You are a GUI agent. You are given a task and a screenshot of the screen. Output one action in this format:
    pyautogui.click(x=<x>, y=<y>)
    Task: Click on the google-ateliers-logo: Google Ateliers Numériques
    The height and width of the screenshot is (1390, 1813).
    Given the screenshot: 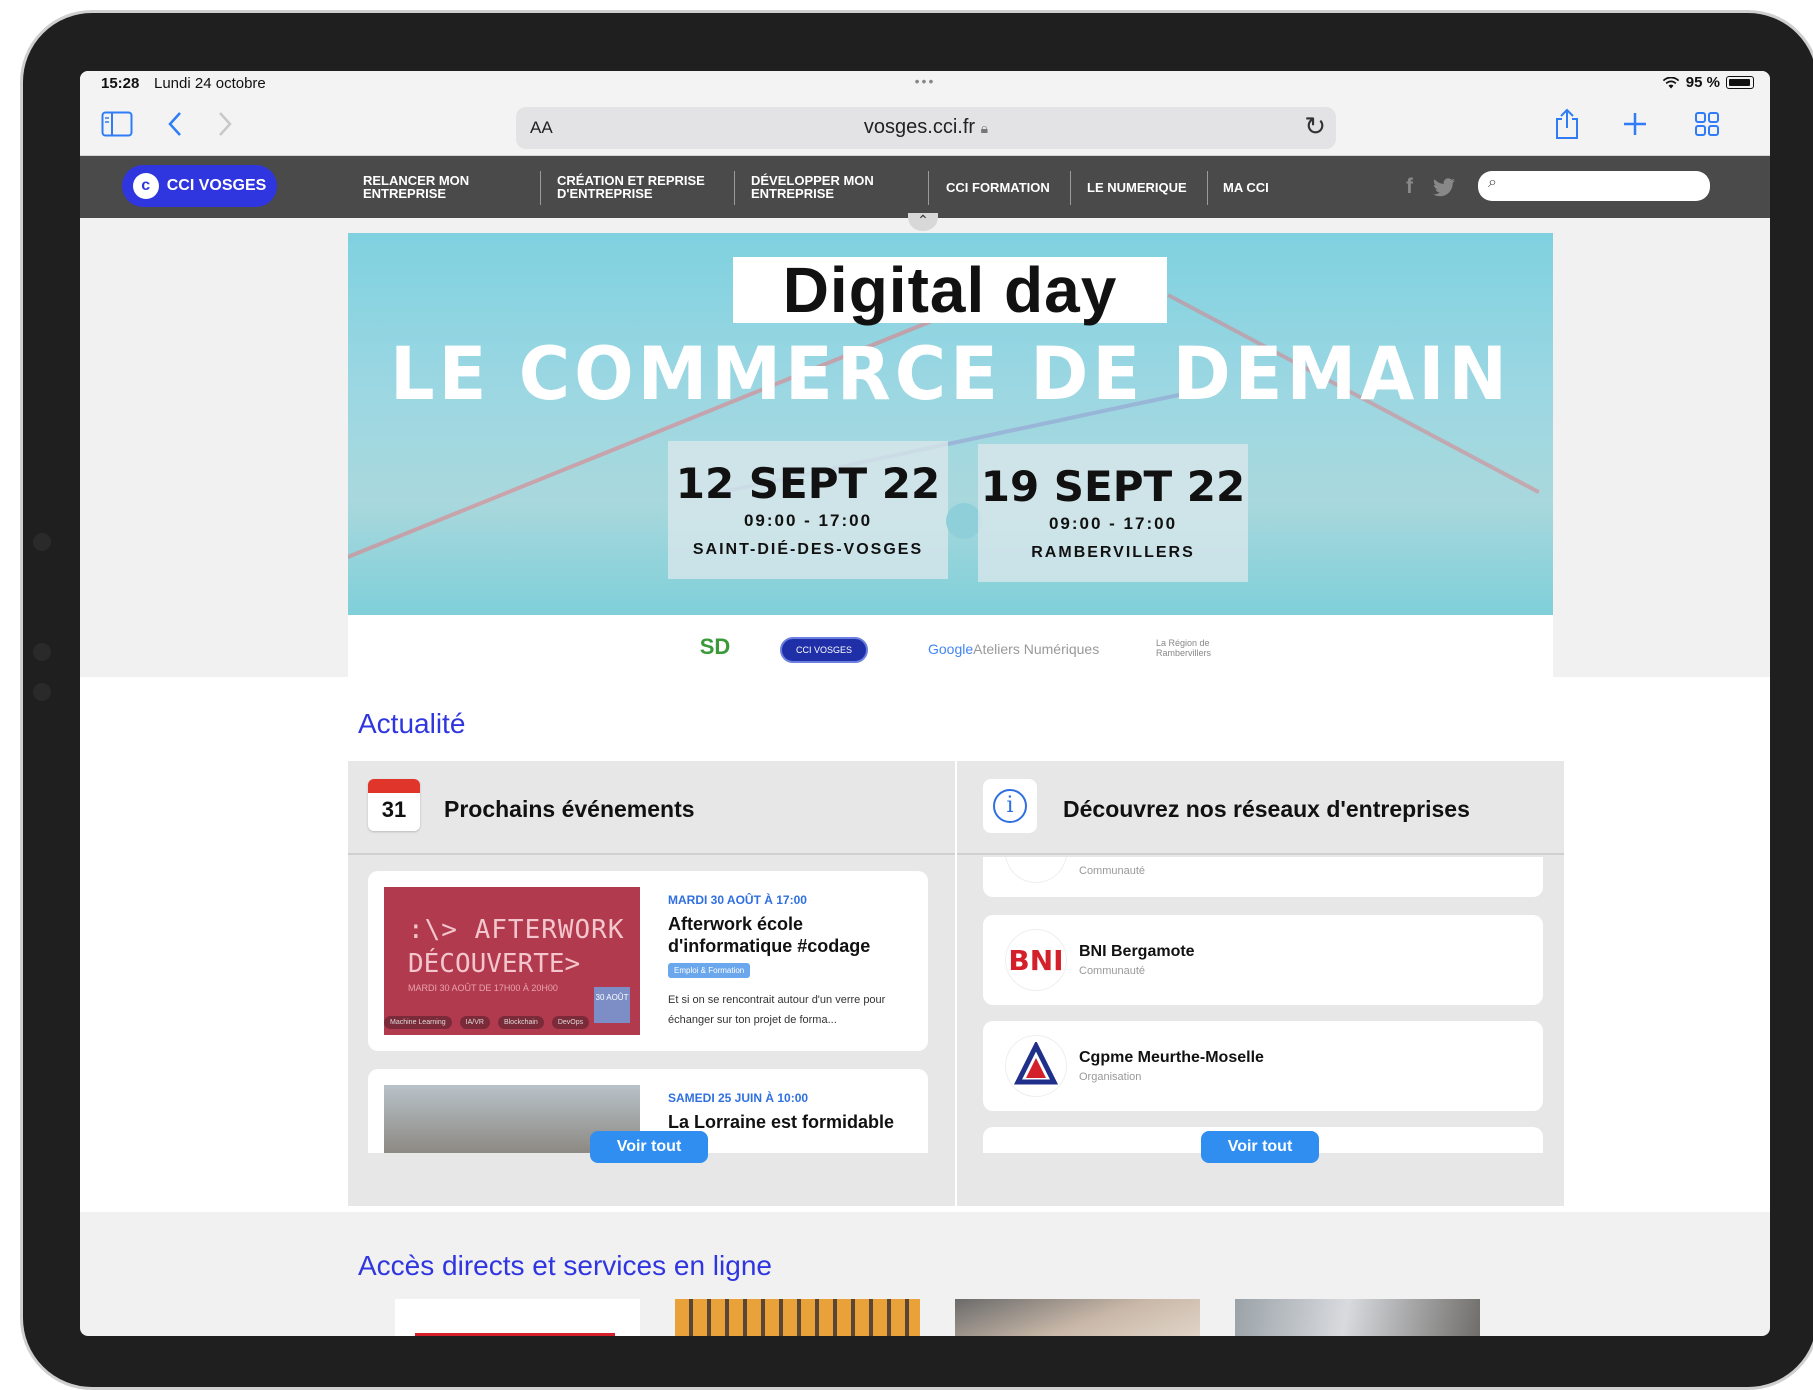 What is the action you would take?
    pyautogui.click(x=1014, y=649)
    